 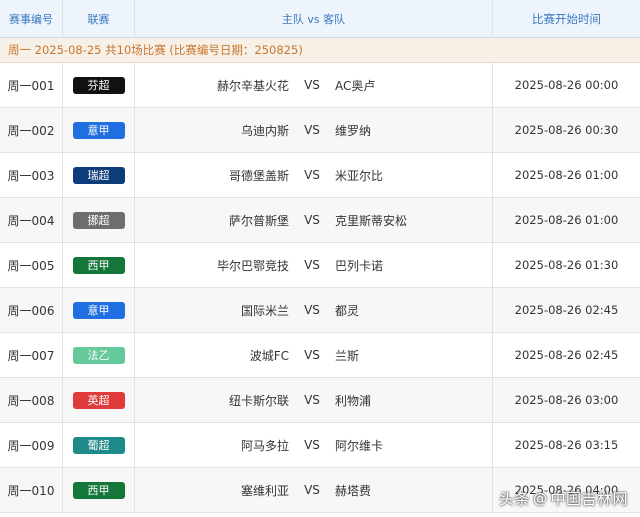 I want to click on league-badge: 法乙, so click(x=98, y=355).